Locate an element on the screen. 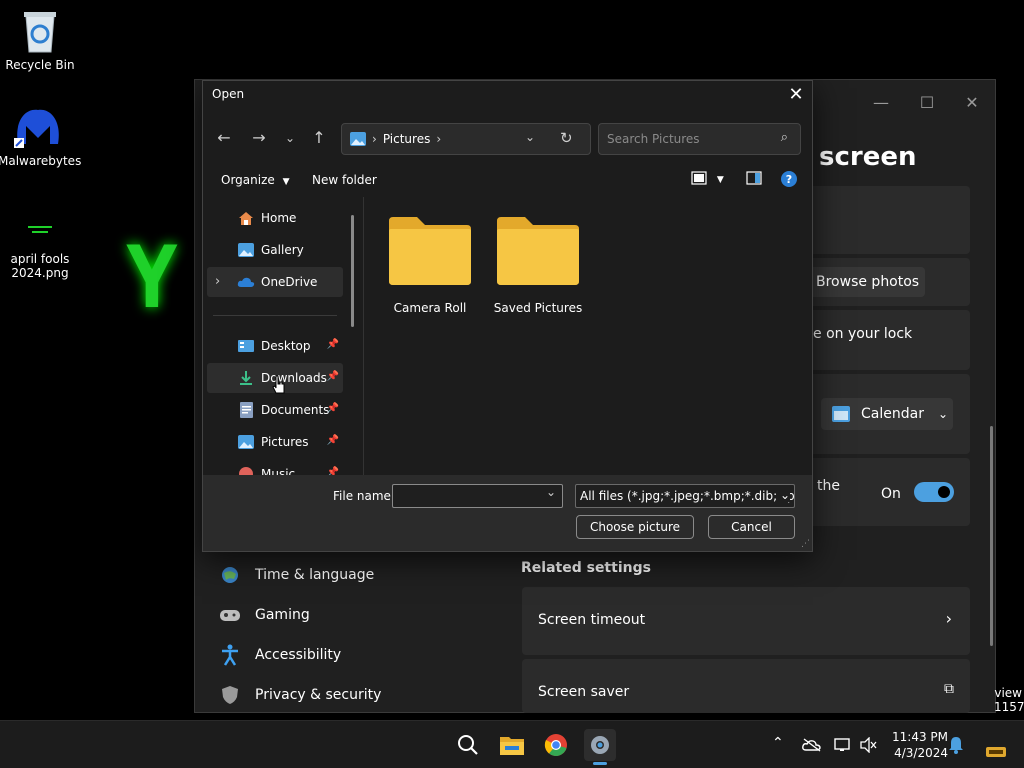 This screenshot has width=1024, height=768. desktop-icon-malwarebytes: Malwarebytes is located at coordinates (41, 136).